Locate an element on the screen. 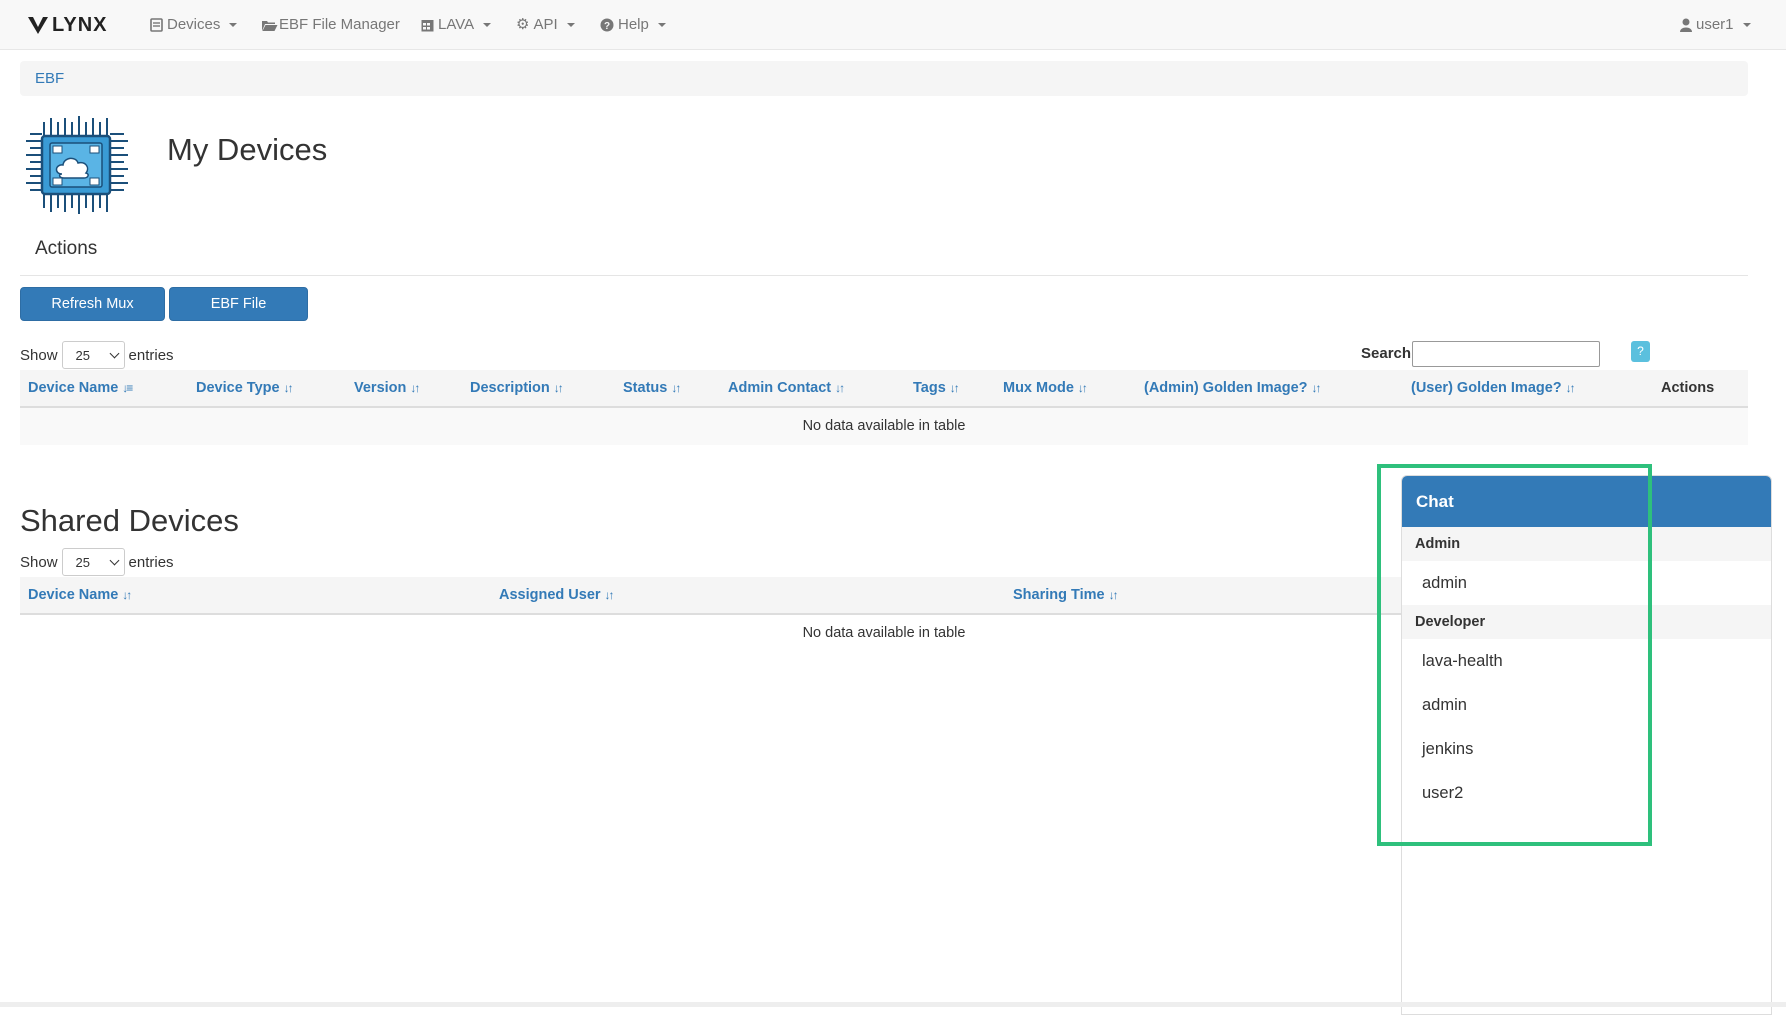 This screenshot has height=1015, width=1786. search-label: Search is located at coordinates (1386, 353).